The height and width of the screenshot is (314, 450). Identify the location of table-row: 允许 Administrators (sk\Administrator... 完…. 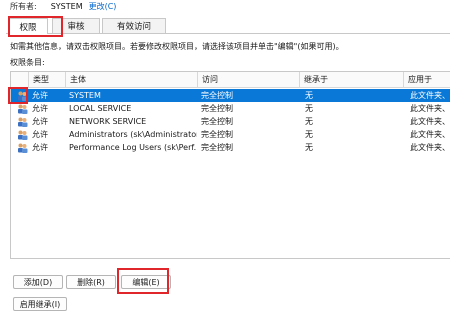
(230, 134).